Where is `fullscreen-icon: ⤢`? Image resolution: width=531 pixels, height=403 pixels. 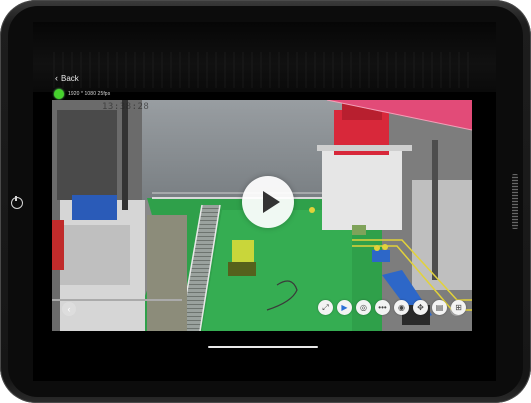
fullscreen-icon: ⤢ is located at coordinates (325, 307).